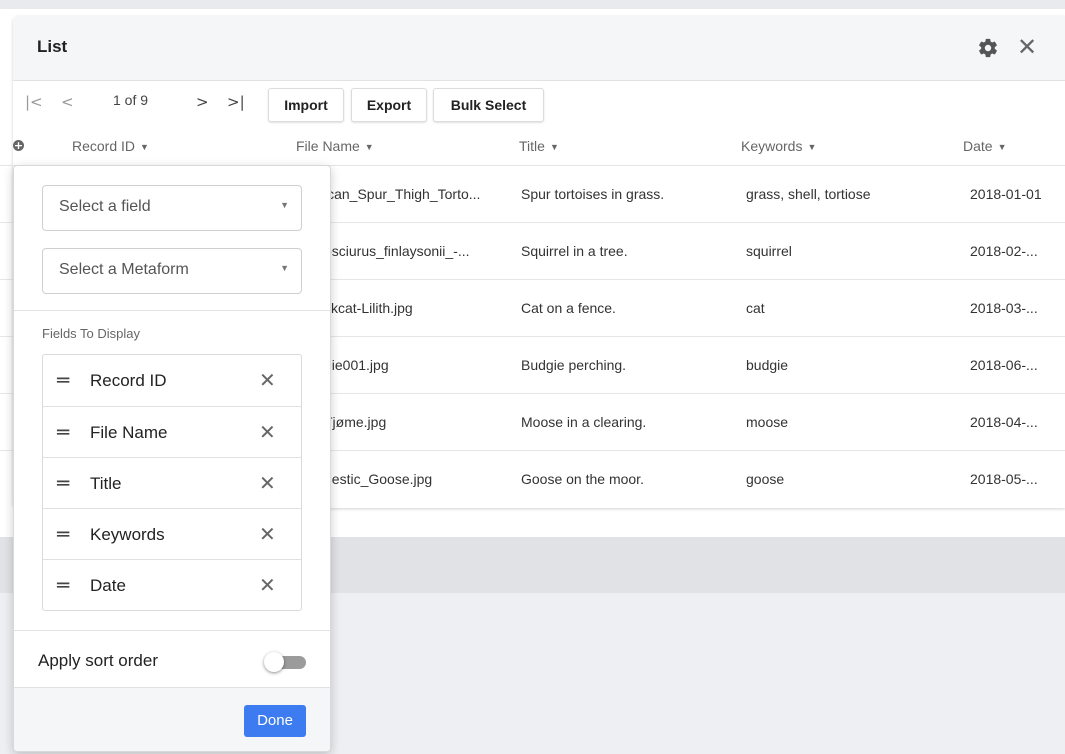  I want to click on field-item-date: ═ Date ✕, so click(172, 585).